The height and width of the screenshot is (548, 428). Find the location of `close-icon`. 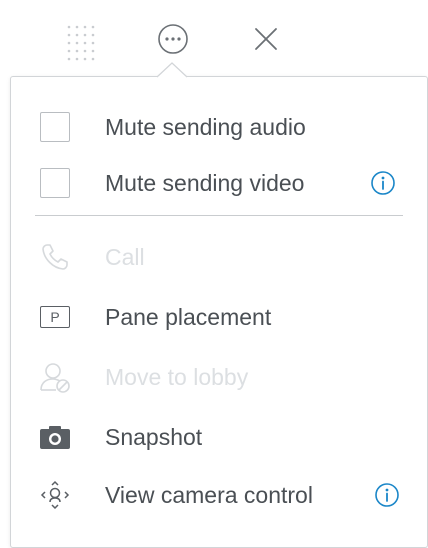

close-icon is located at coordinates (266, 39).